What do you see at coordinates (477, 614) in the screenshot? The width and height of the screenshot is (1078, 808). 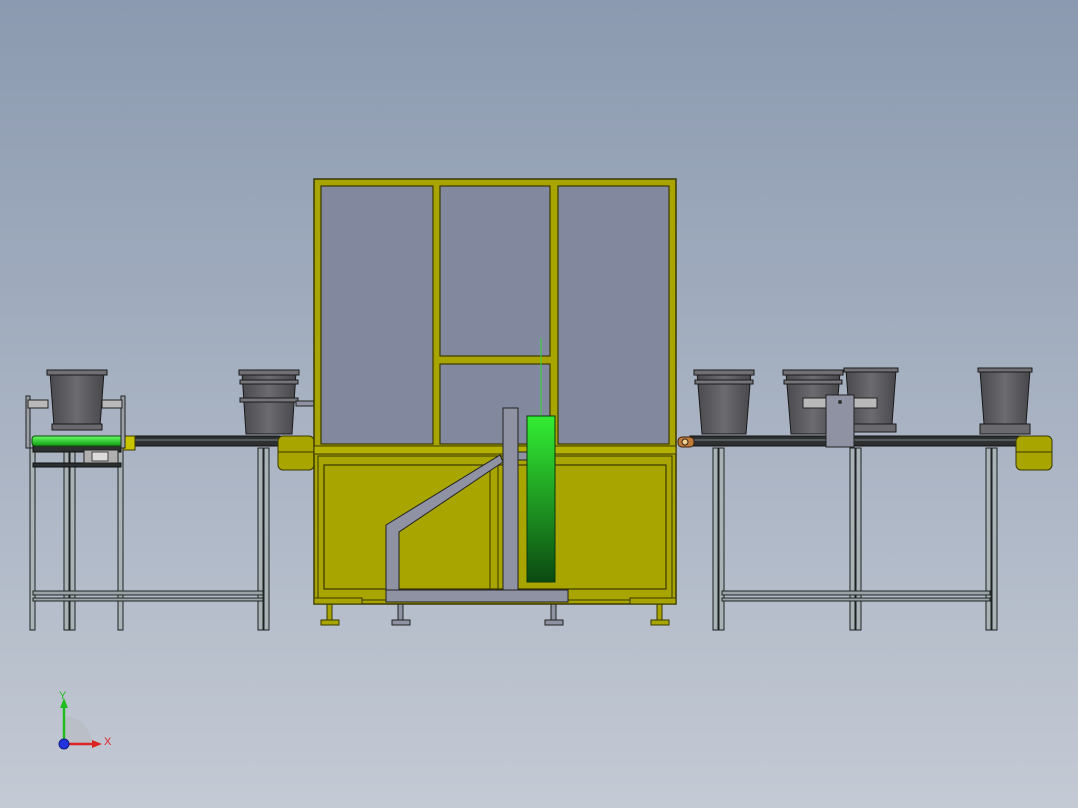 I see `bracket-feet` at bounding box center [477, 614].